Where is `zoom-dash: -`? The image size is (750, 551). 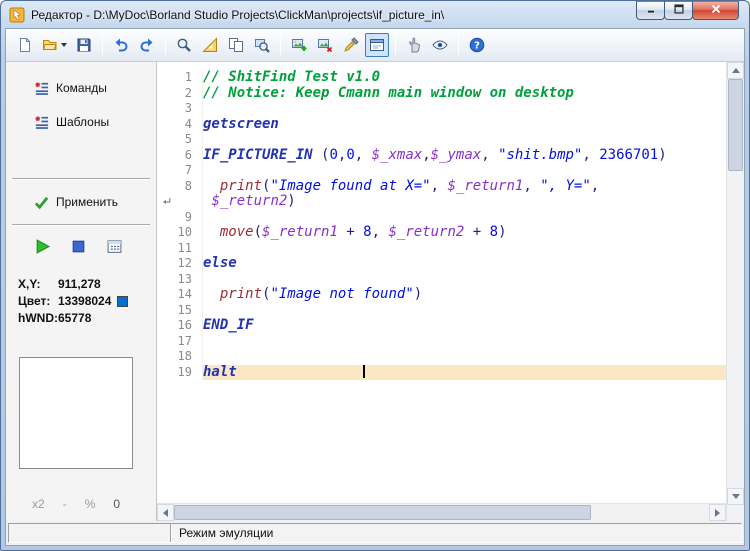
zoom-dash: - is located at coordinates (64, 504).